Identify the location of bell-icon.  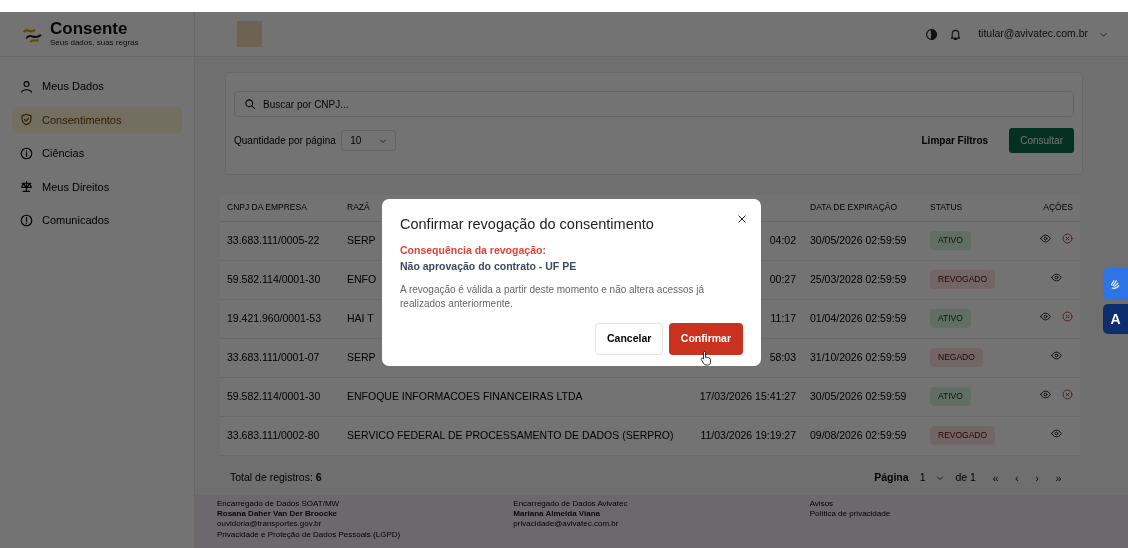
(955, 35).